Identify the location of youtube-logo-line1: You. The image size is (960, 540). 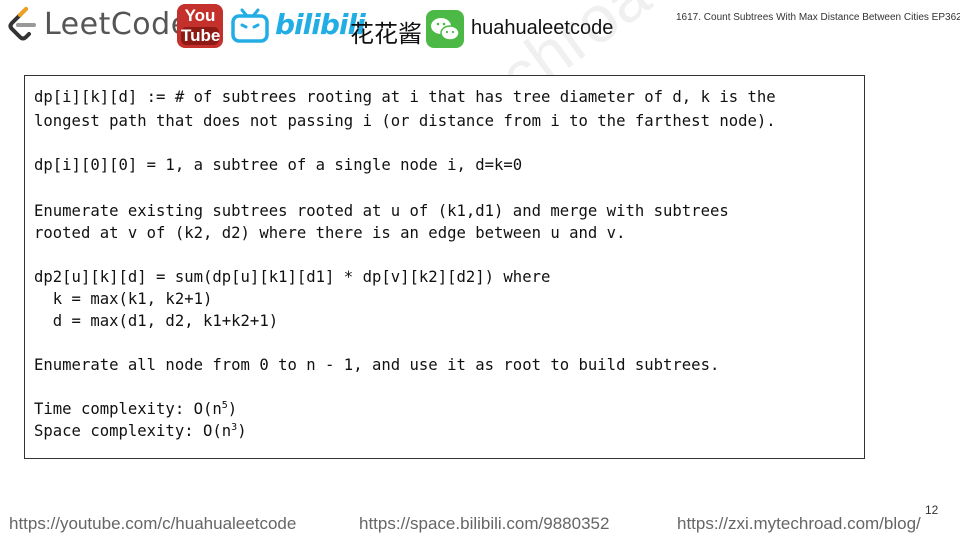
(200, 15).